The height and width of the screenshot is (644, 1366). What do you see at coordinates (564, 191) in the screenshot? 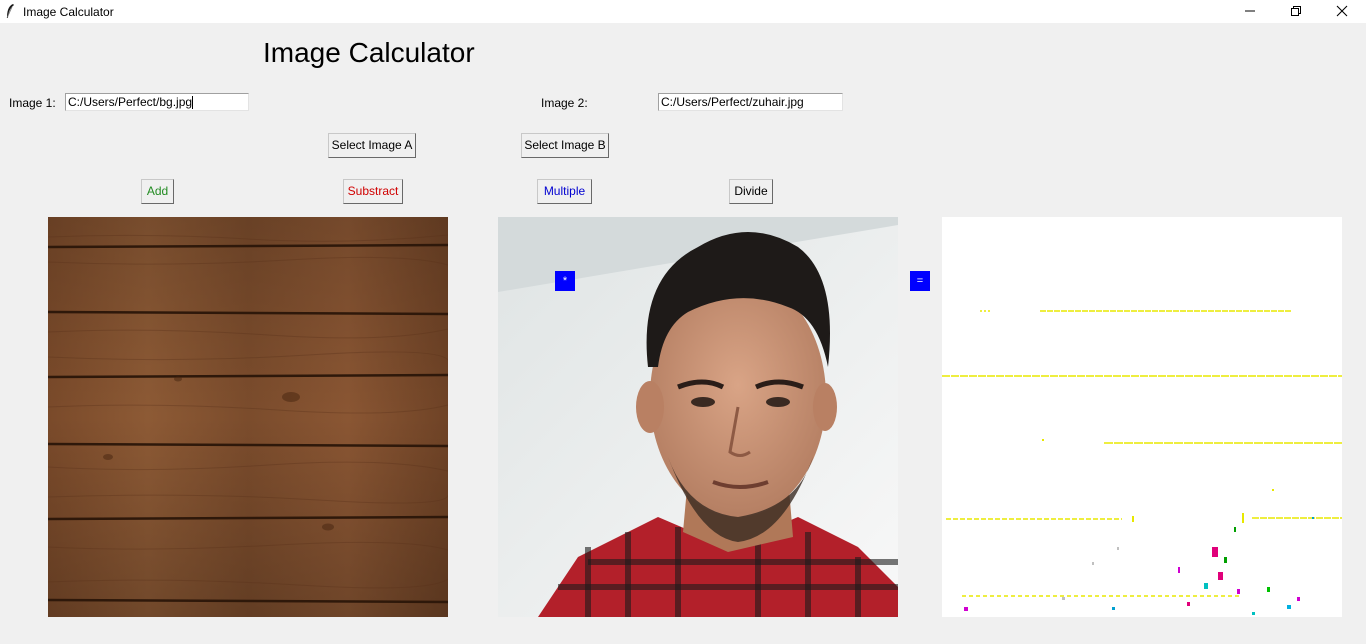
I see `multiply-button: Multiple` at bounding box center [564, 191].